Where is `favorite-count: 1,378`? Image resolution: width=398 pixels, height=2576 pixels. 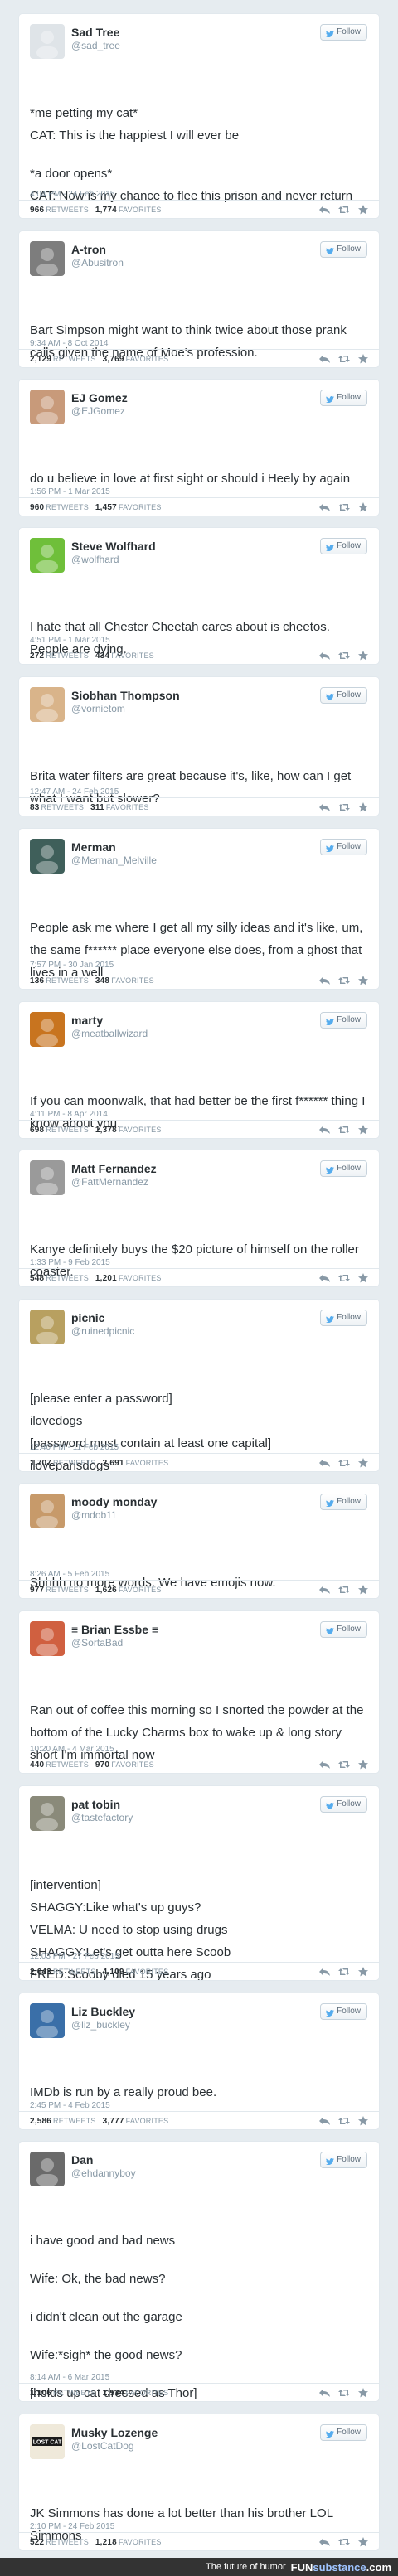
favorite-count: 1,378 is located at coordinates (106, 1130).